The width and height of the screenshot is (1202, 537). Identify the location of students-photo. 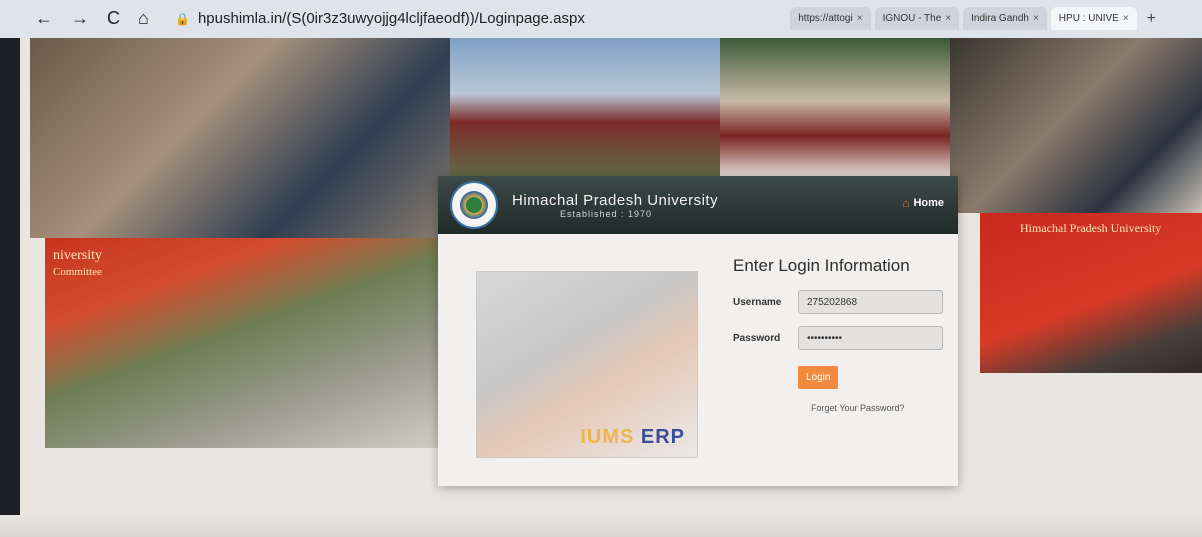
(240, 138).